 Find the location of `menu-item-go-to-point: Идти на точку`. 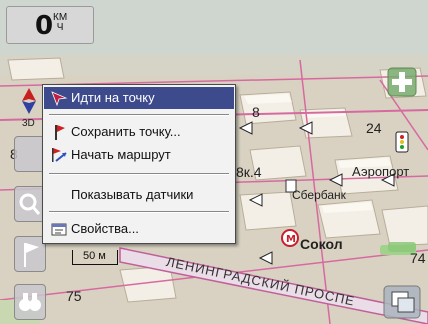

menu-item-go-to-point: Идти на точку is located at coordinates (139, 98).